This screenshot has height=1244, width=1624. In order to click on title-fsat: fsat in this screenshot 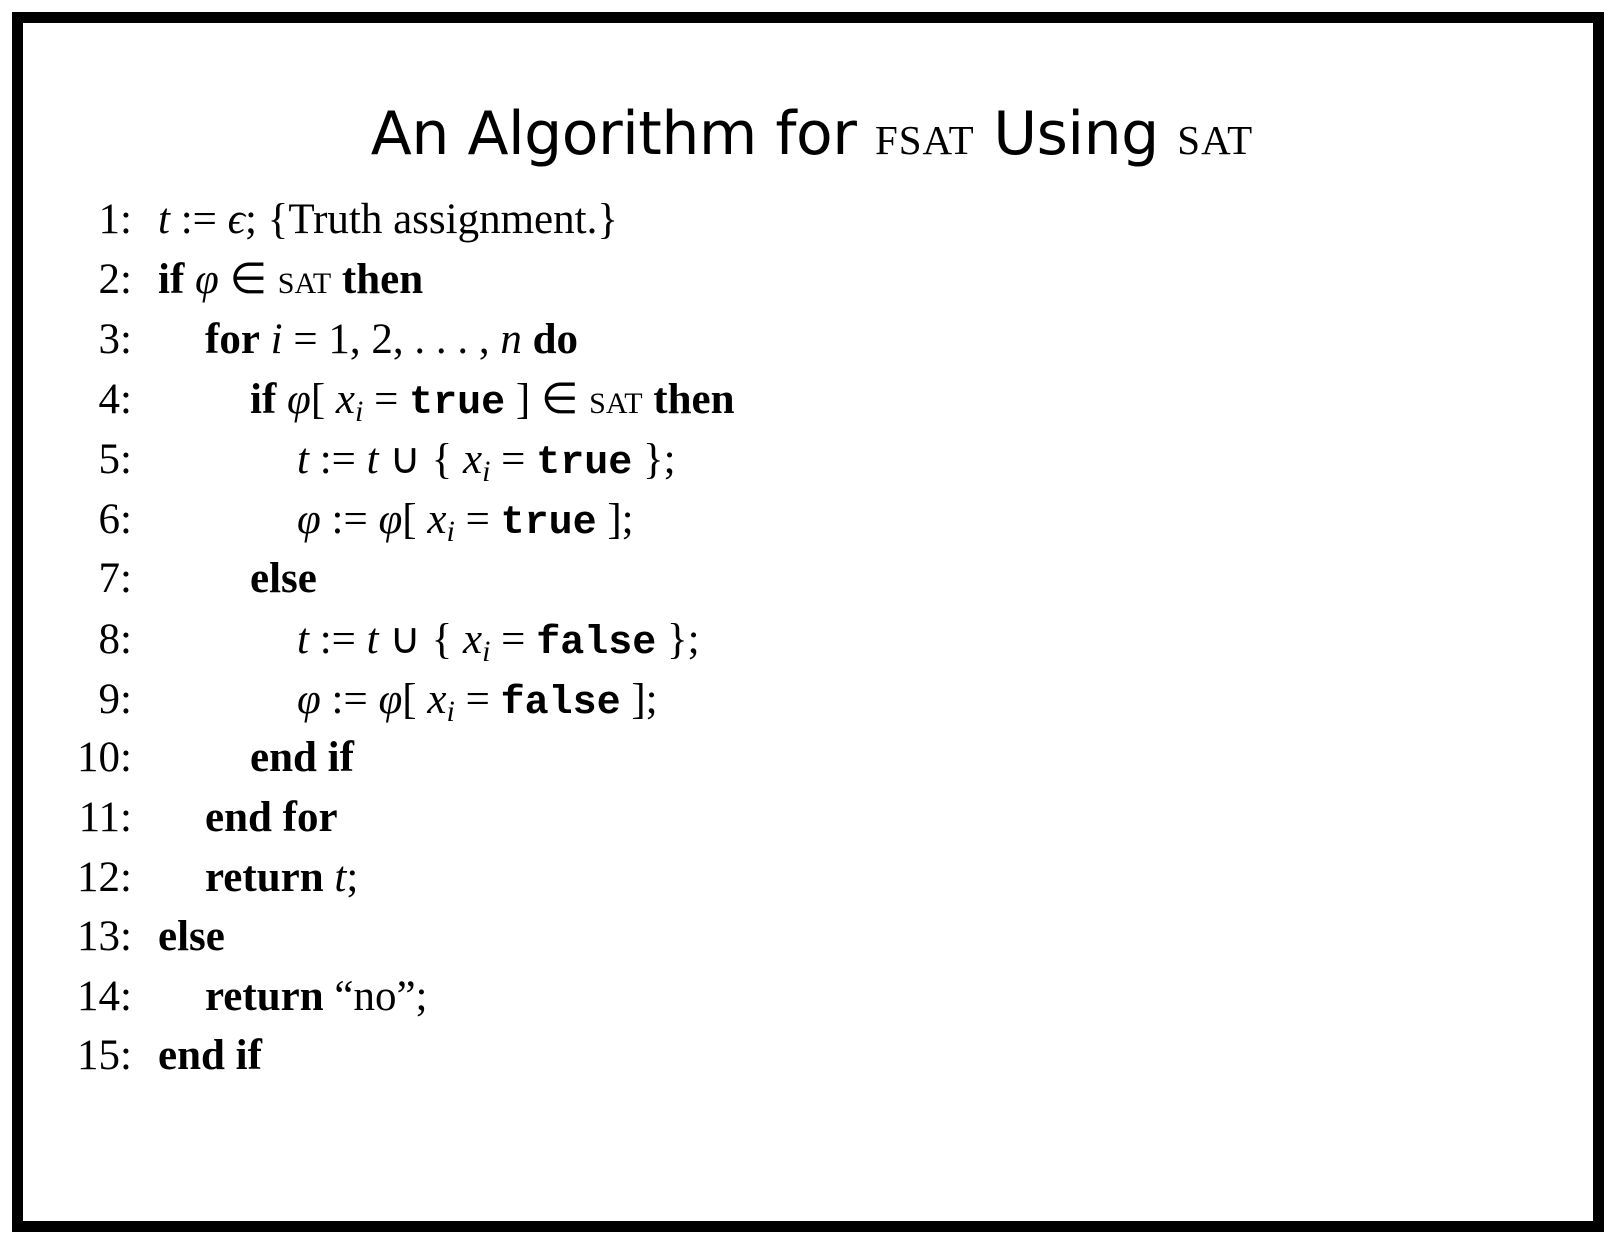, I will do `click(924, 134)`.